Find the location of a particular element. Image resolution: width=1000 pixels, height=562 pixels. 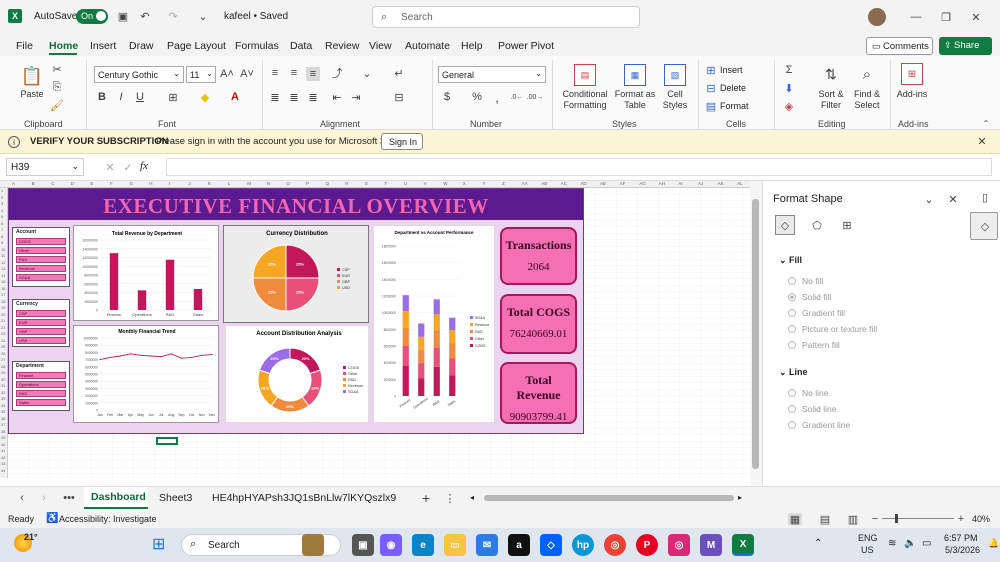

row-header: 6 is located at coordinates (2, 223).